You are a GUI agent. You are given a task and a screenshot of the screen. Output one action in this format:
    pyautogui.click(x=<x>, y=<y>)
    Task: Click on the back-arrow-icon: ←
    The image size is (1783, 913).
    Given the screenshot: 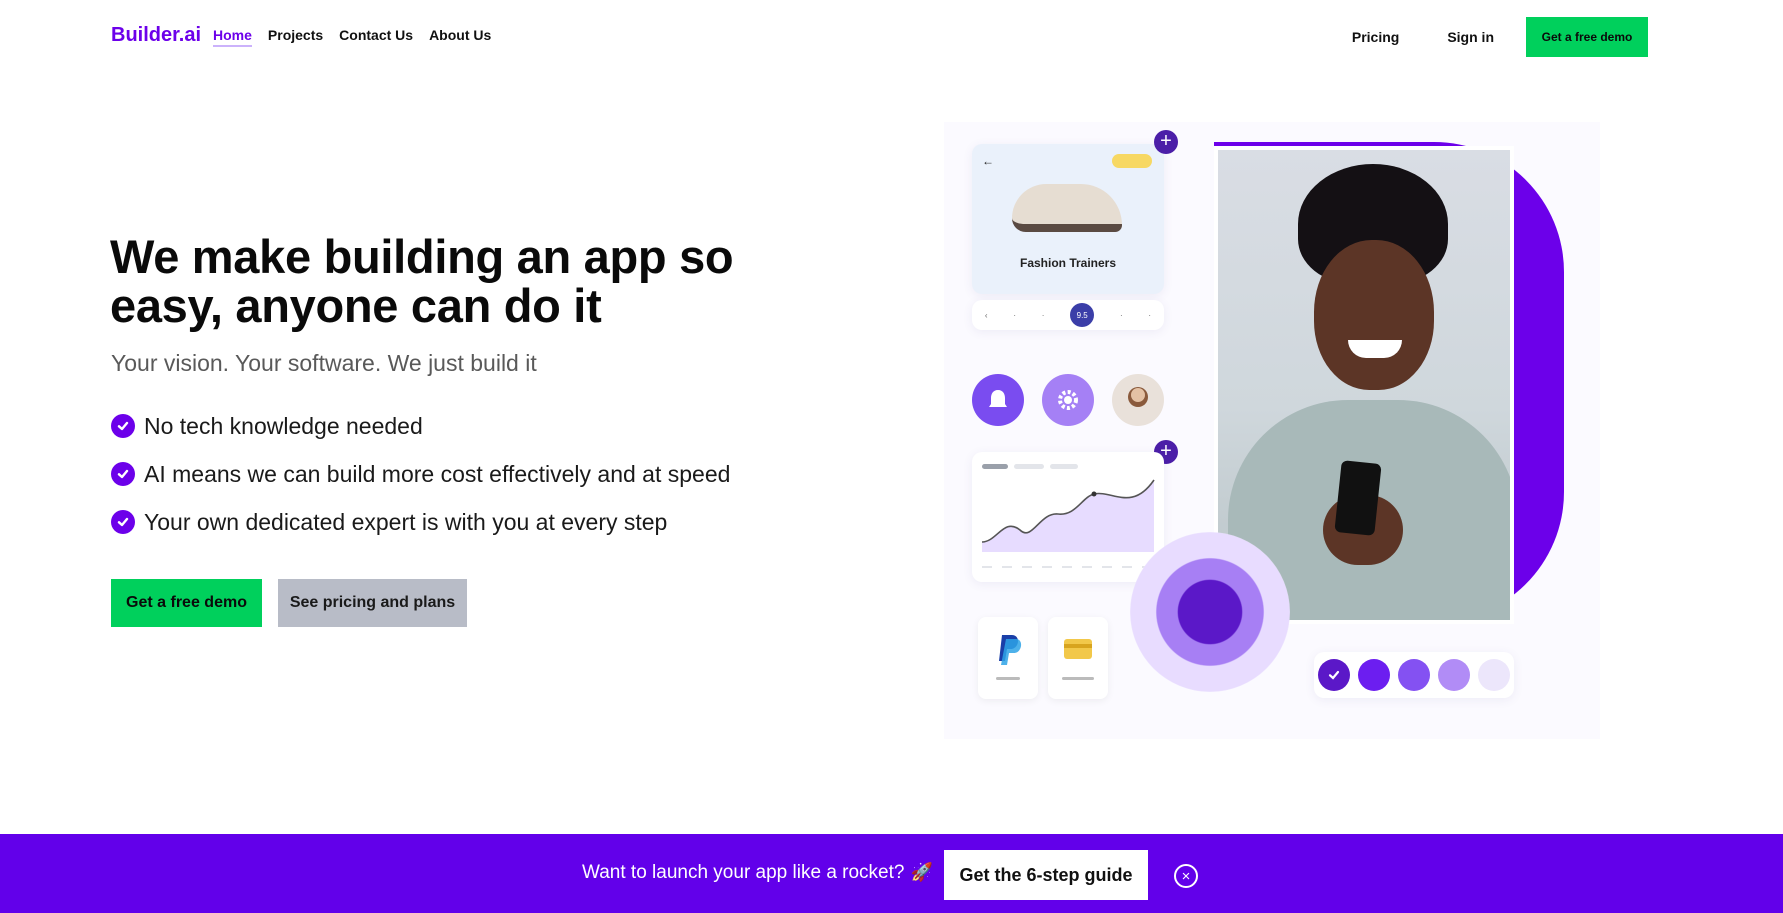 What is the action you would take?
    pyautogui.click(x=988, y=161)
    